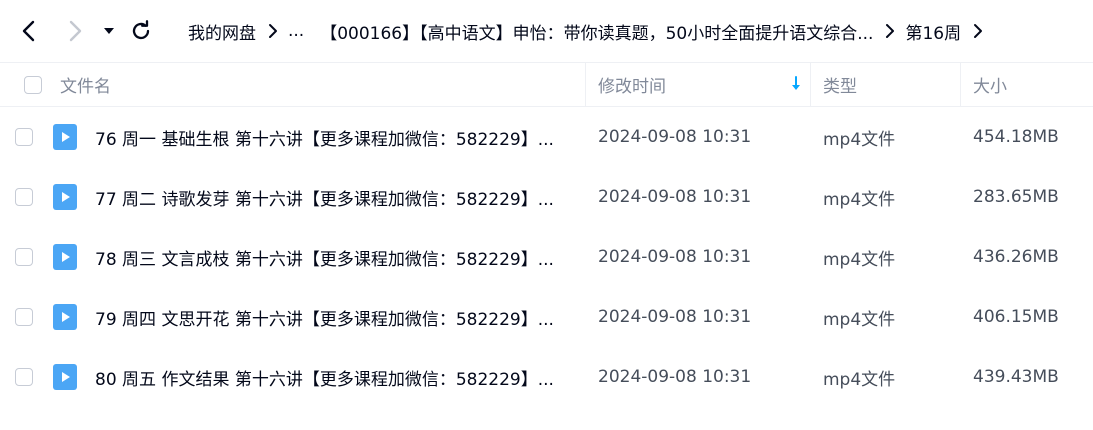  I want to click on refresh-button, so click(141, 31).